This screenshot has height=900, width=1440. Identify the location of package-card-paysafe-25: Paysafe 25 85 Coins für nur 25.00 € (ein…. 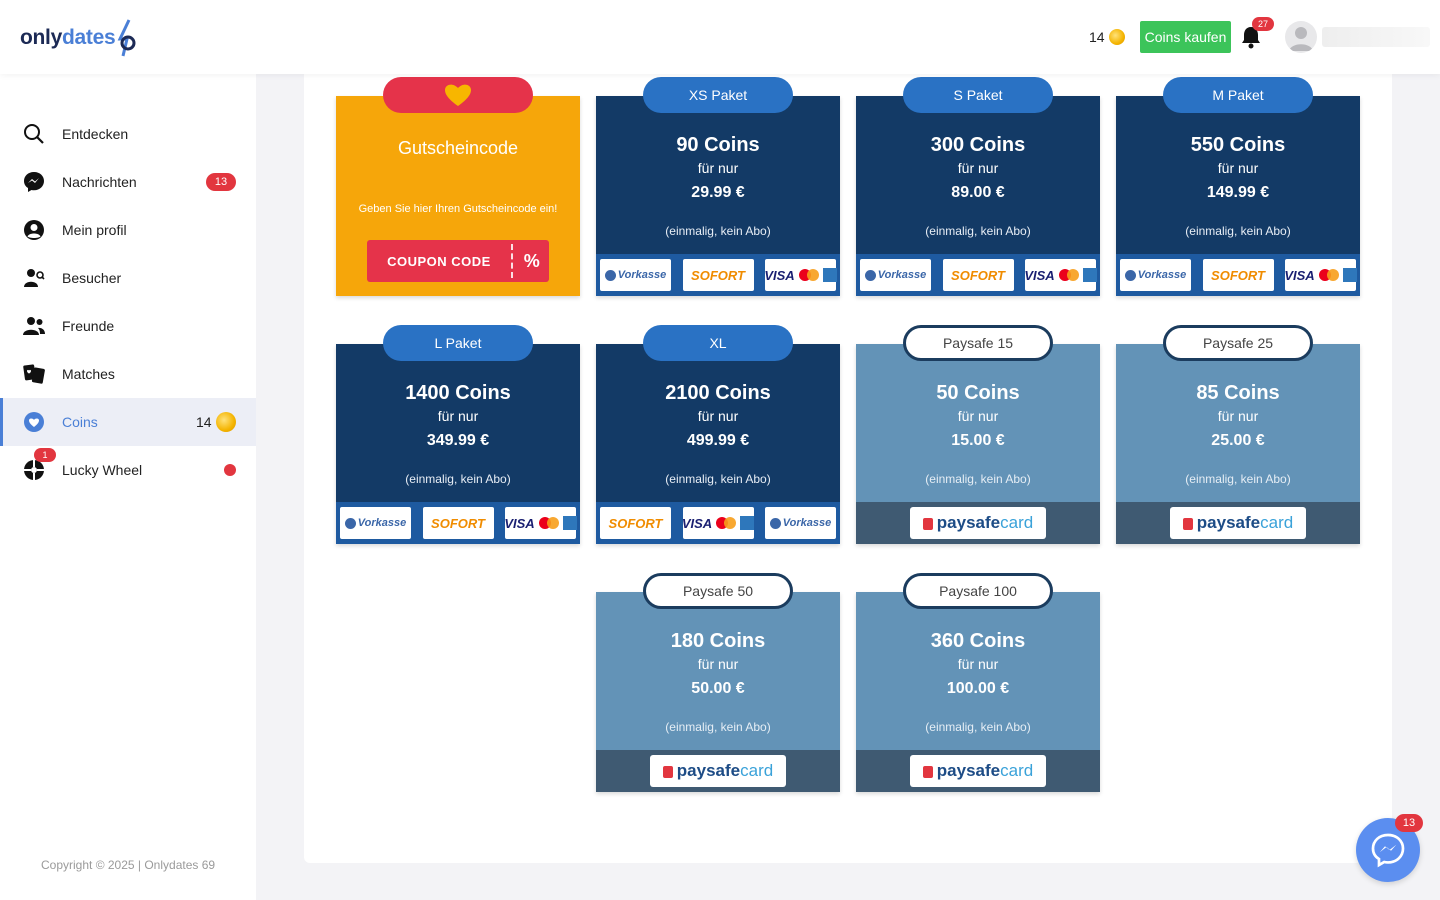
(1238, 434).